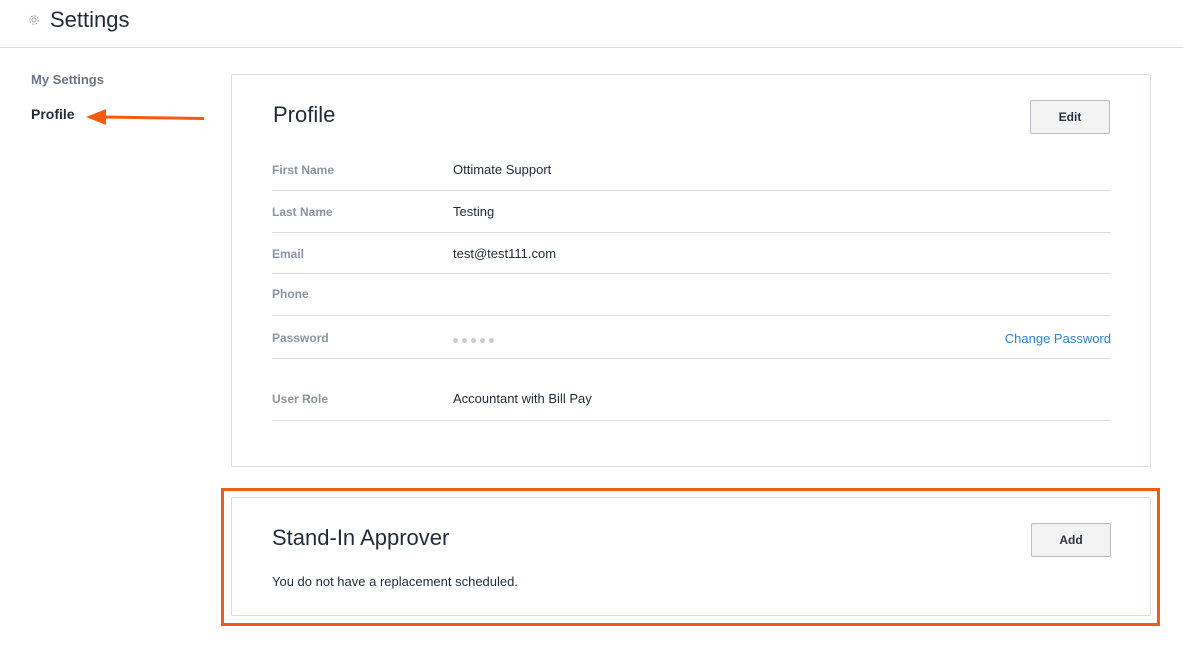  Describe the element at coordinates (522, 398) in the screenshot. I see `row-value: Accountant with Bill Pay` at that location.